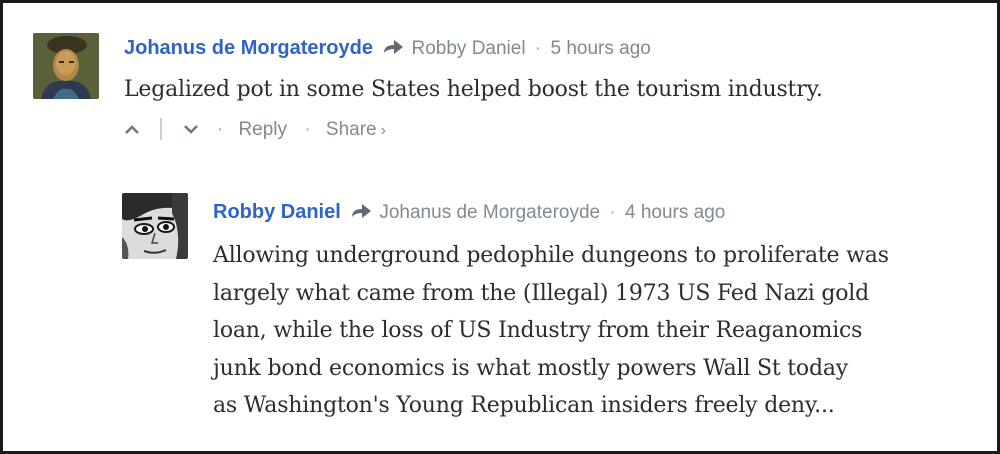 The width and height of the screenshot is (1000, 454). Describe the element at coordinates (277, 212) in the screenshot. I see `author-name: Robby Daniel` at that location.